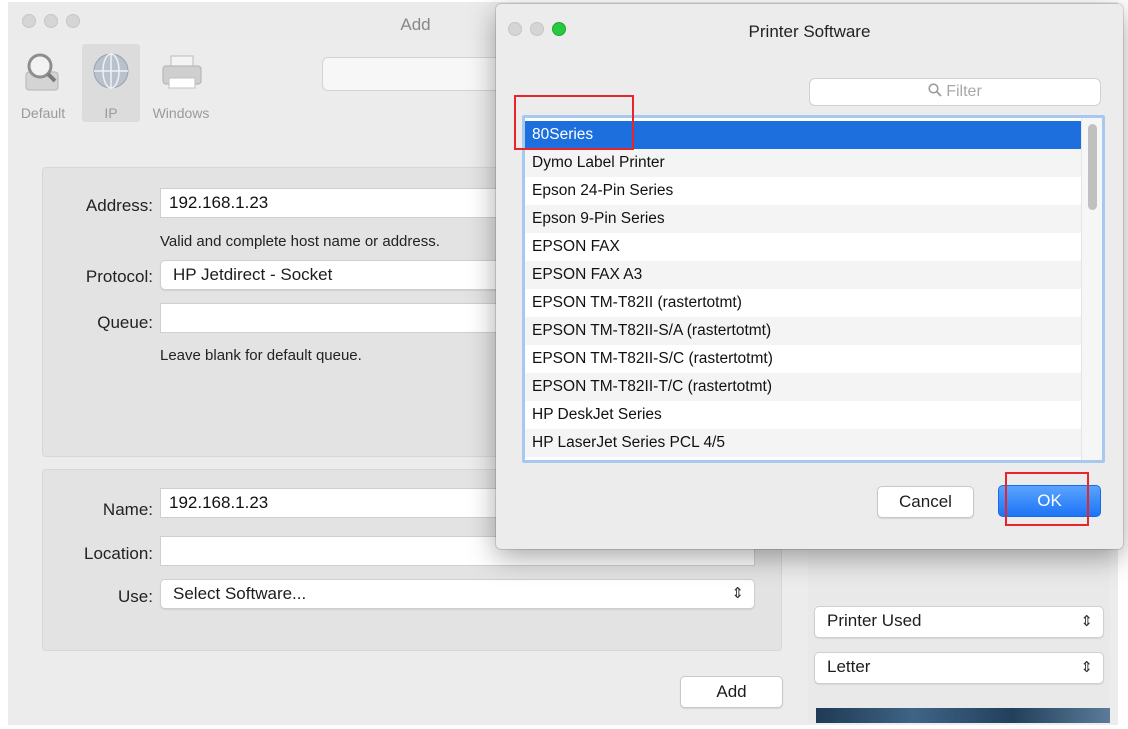 This screenshot has width=1128, height=729. Describe the element at coordinates (874, 620) in the screenshot. I see `printer-used-value: Printer Used` at that location.